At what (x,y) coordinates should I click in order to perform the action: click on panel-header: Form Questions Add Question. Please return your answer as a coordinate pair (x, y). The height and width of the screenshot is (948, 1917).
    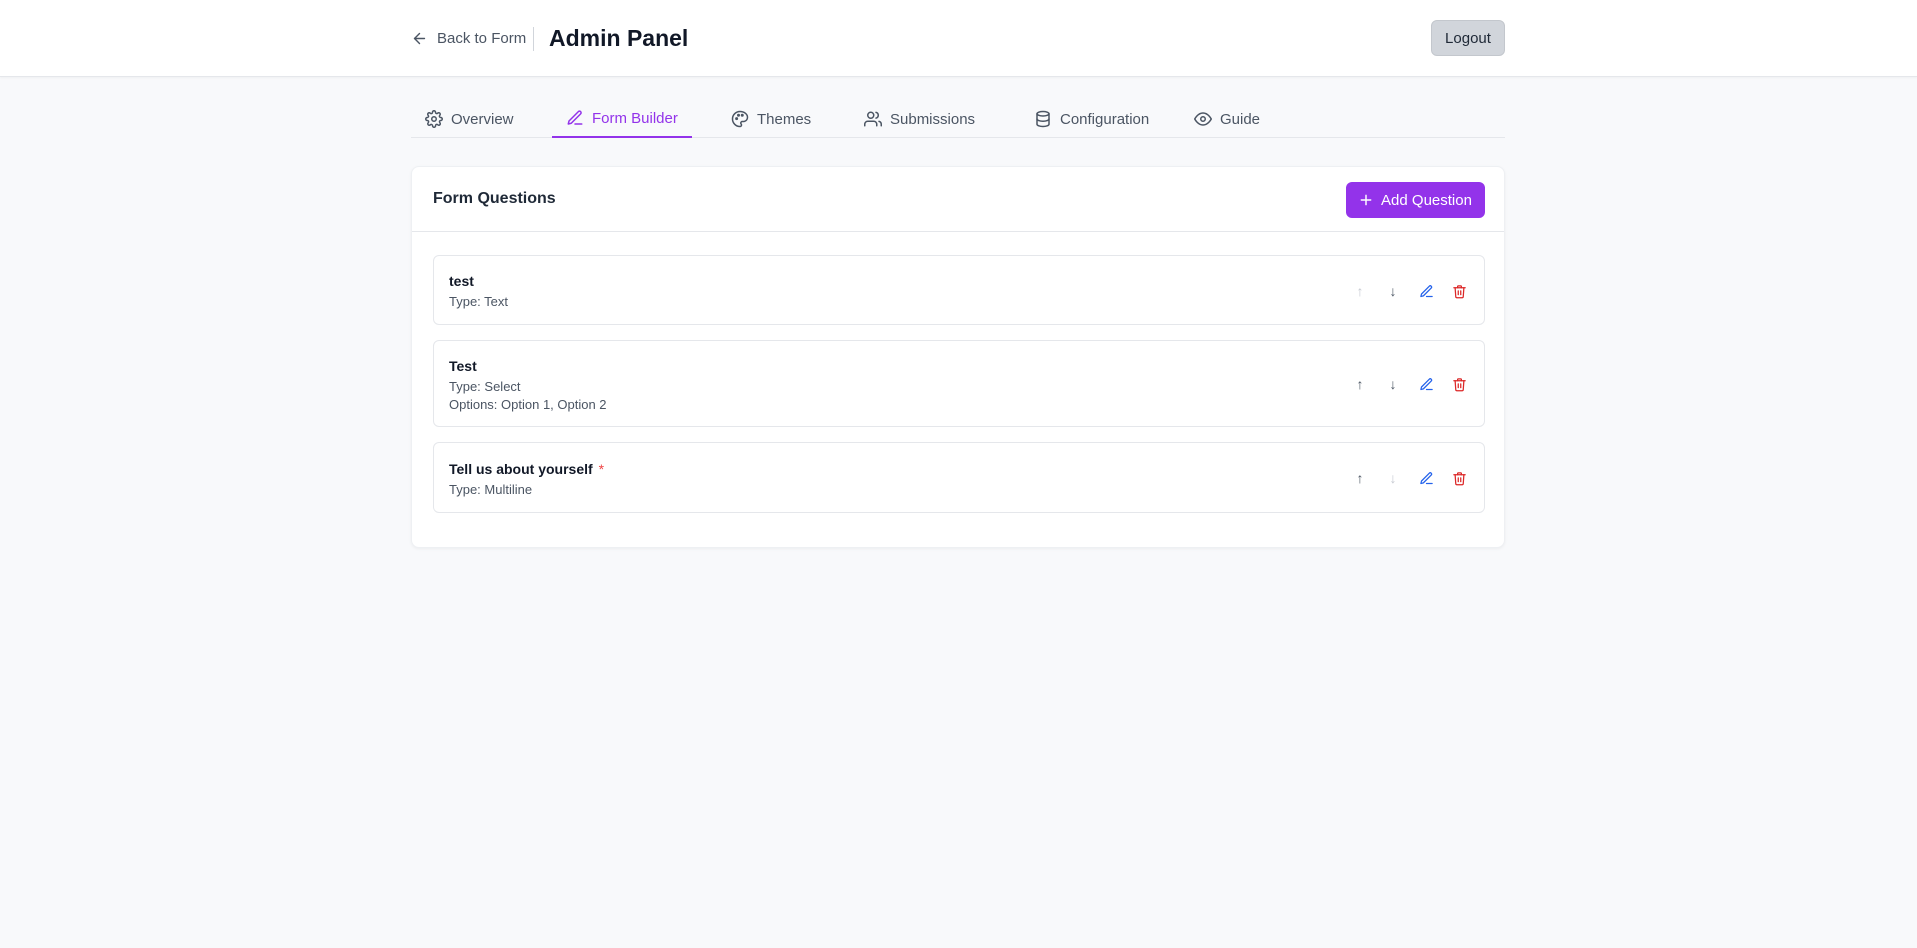
    Looking at the image, I should click on (958, 199).